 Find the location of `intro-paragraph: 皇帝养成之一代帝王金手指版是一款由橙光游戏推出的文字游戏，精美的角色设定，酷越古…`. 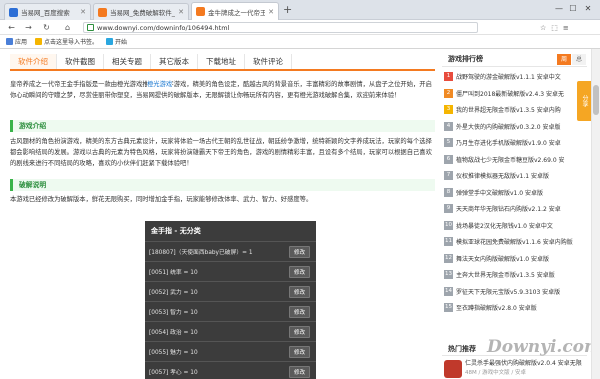

intro-paragraph: 皇帝养成之一代帝王金手指版是一款由橙光游戏推出的文字游戏，精美的角色设定，酷越古… is located at coordinates (221, 90).